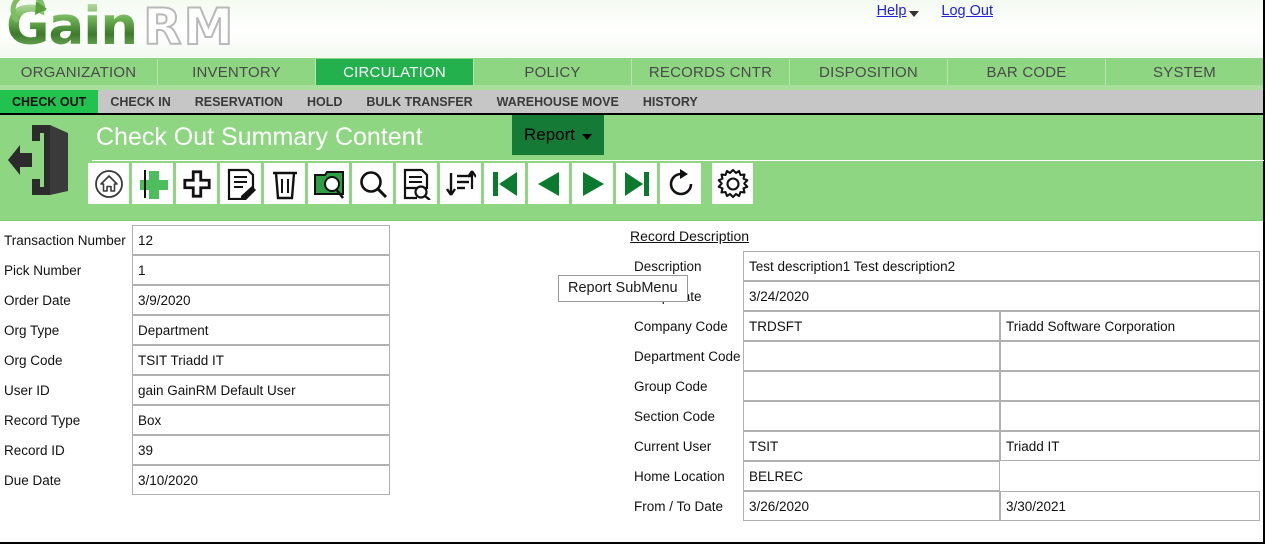 The height and width of the screenshot is (544, 1265). I want to click on field-row-home-location: Home Location BELREC, so click(945, 476).